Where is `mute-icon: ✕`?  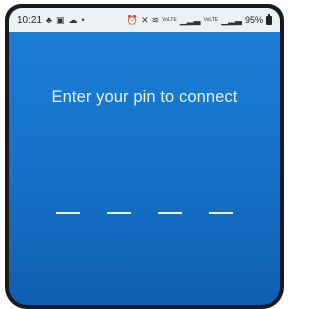
mute-icon: ✕ is located at coordinates (145, 19).